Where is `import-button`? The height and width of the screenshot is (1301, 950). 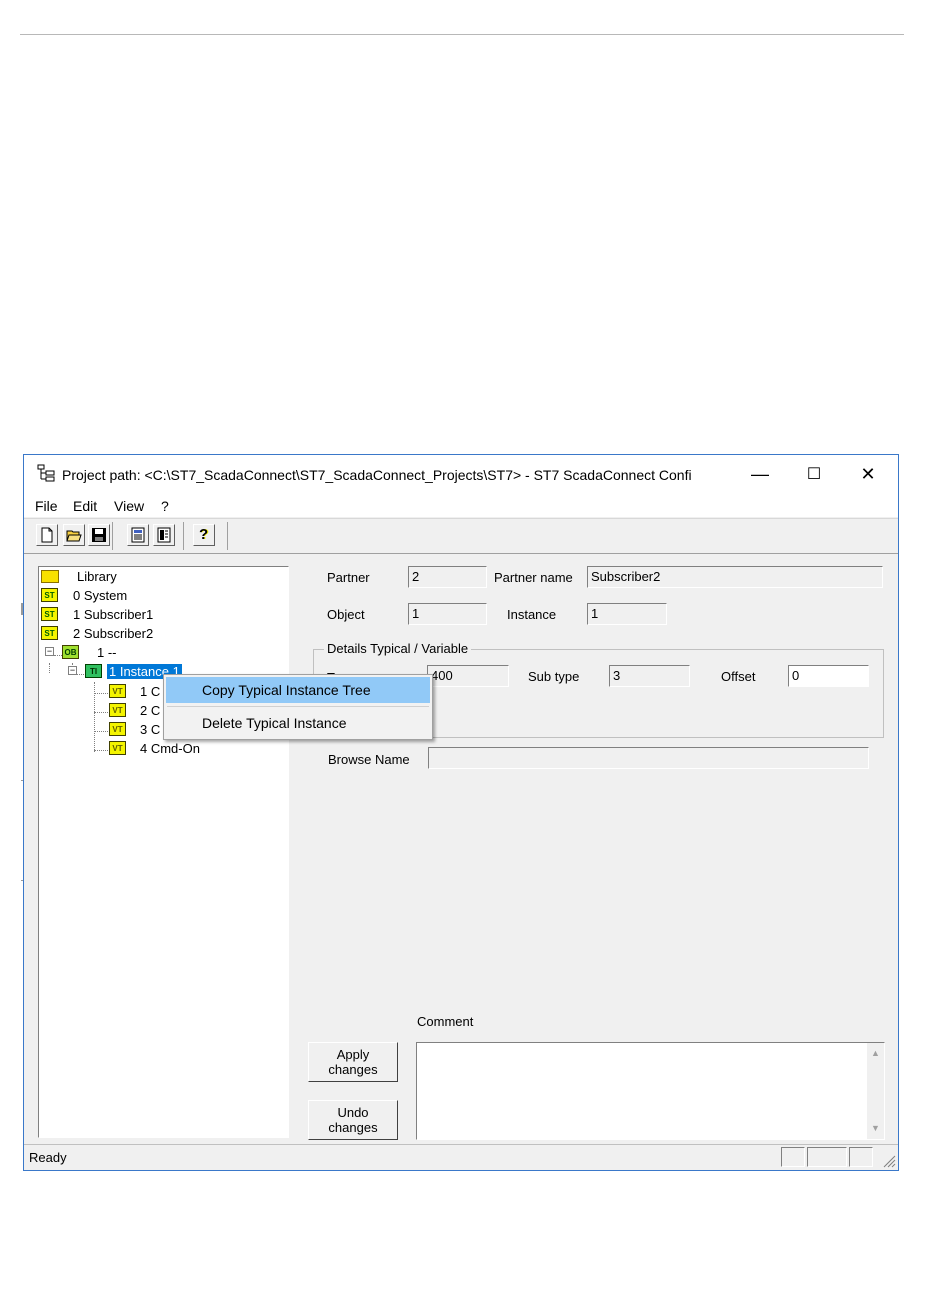 import-button is located at coordinates (138, 535).